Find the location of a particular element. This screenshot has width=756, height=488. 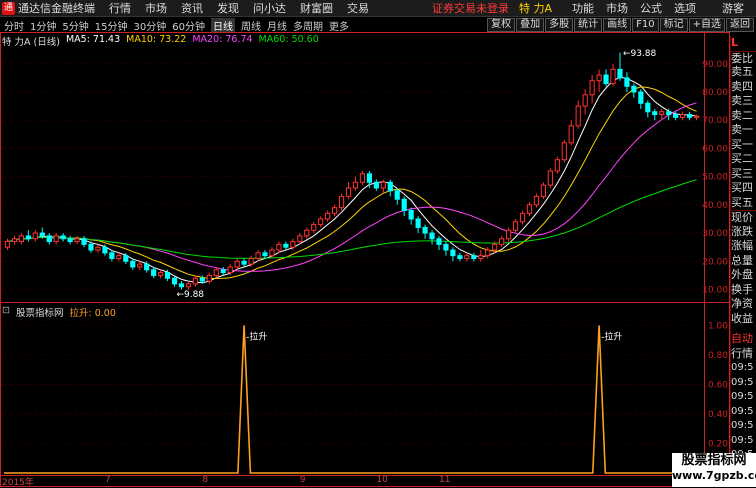

side-label-14: 总量 is located at coordinates (742, 260).